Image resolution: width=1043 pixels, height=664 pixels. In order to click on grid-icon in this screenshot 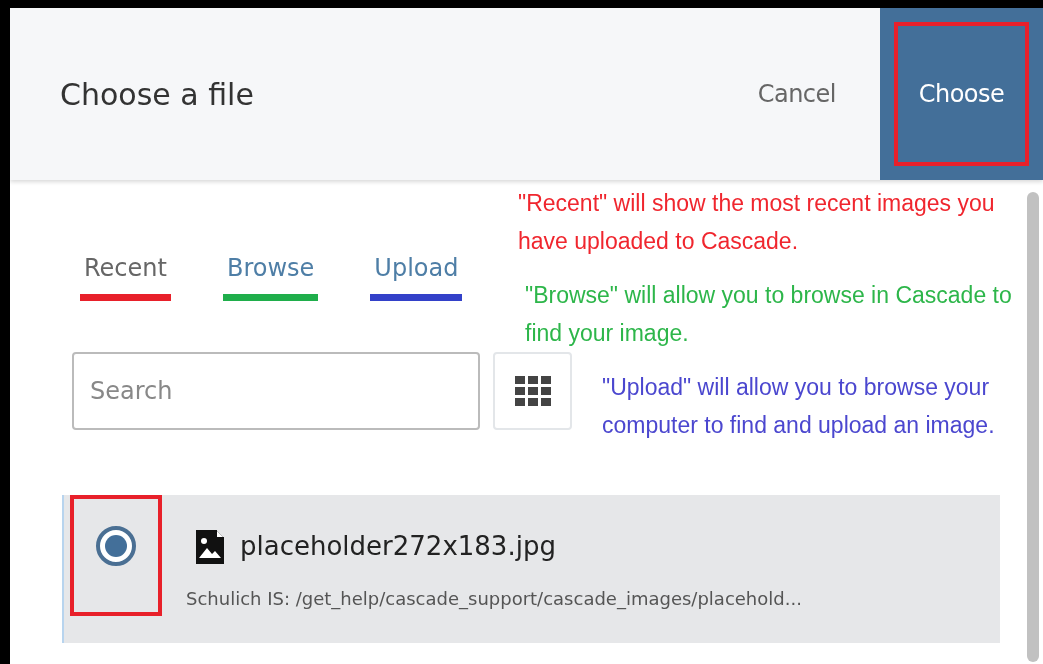, I will do `click(532, 391)`.